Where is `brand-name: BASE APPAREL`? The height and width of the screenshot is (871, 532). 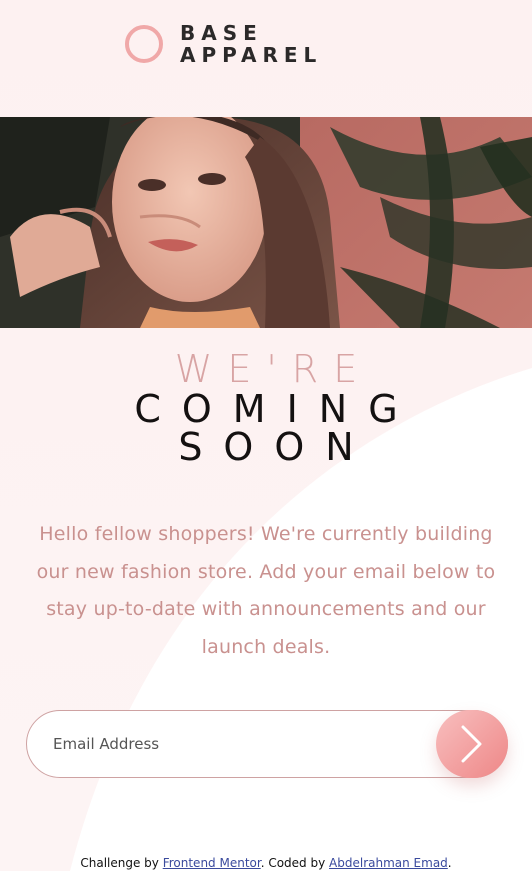 brand-name: BASE APPAREL is located at coordinates (251, 44).